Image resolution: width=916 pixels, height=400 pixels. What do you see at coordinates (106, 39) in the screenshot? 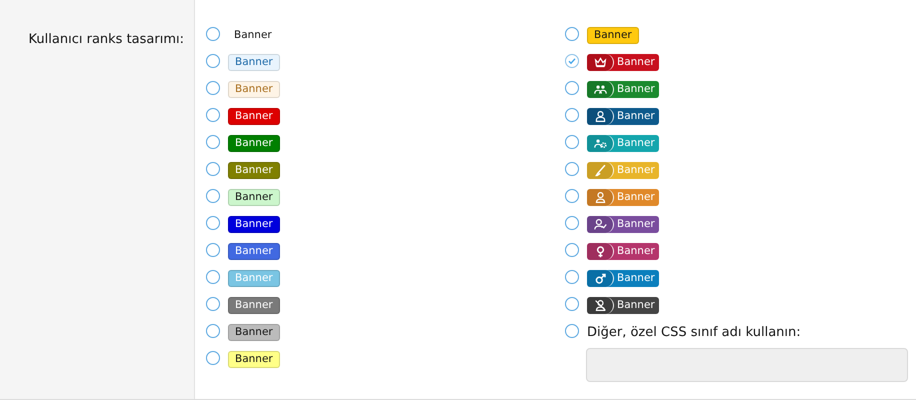
I see `field-label: Kullanıcı ranks tasarımı:` at bounding box center [106, 39].